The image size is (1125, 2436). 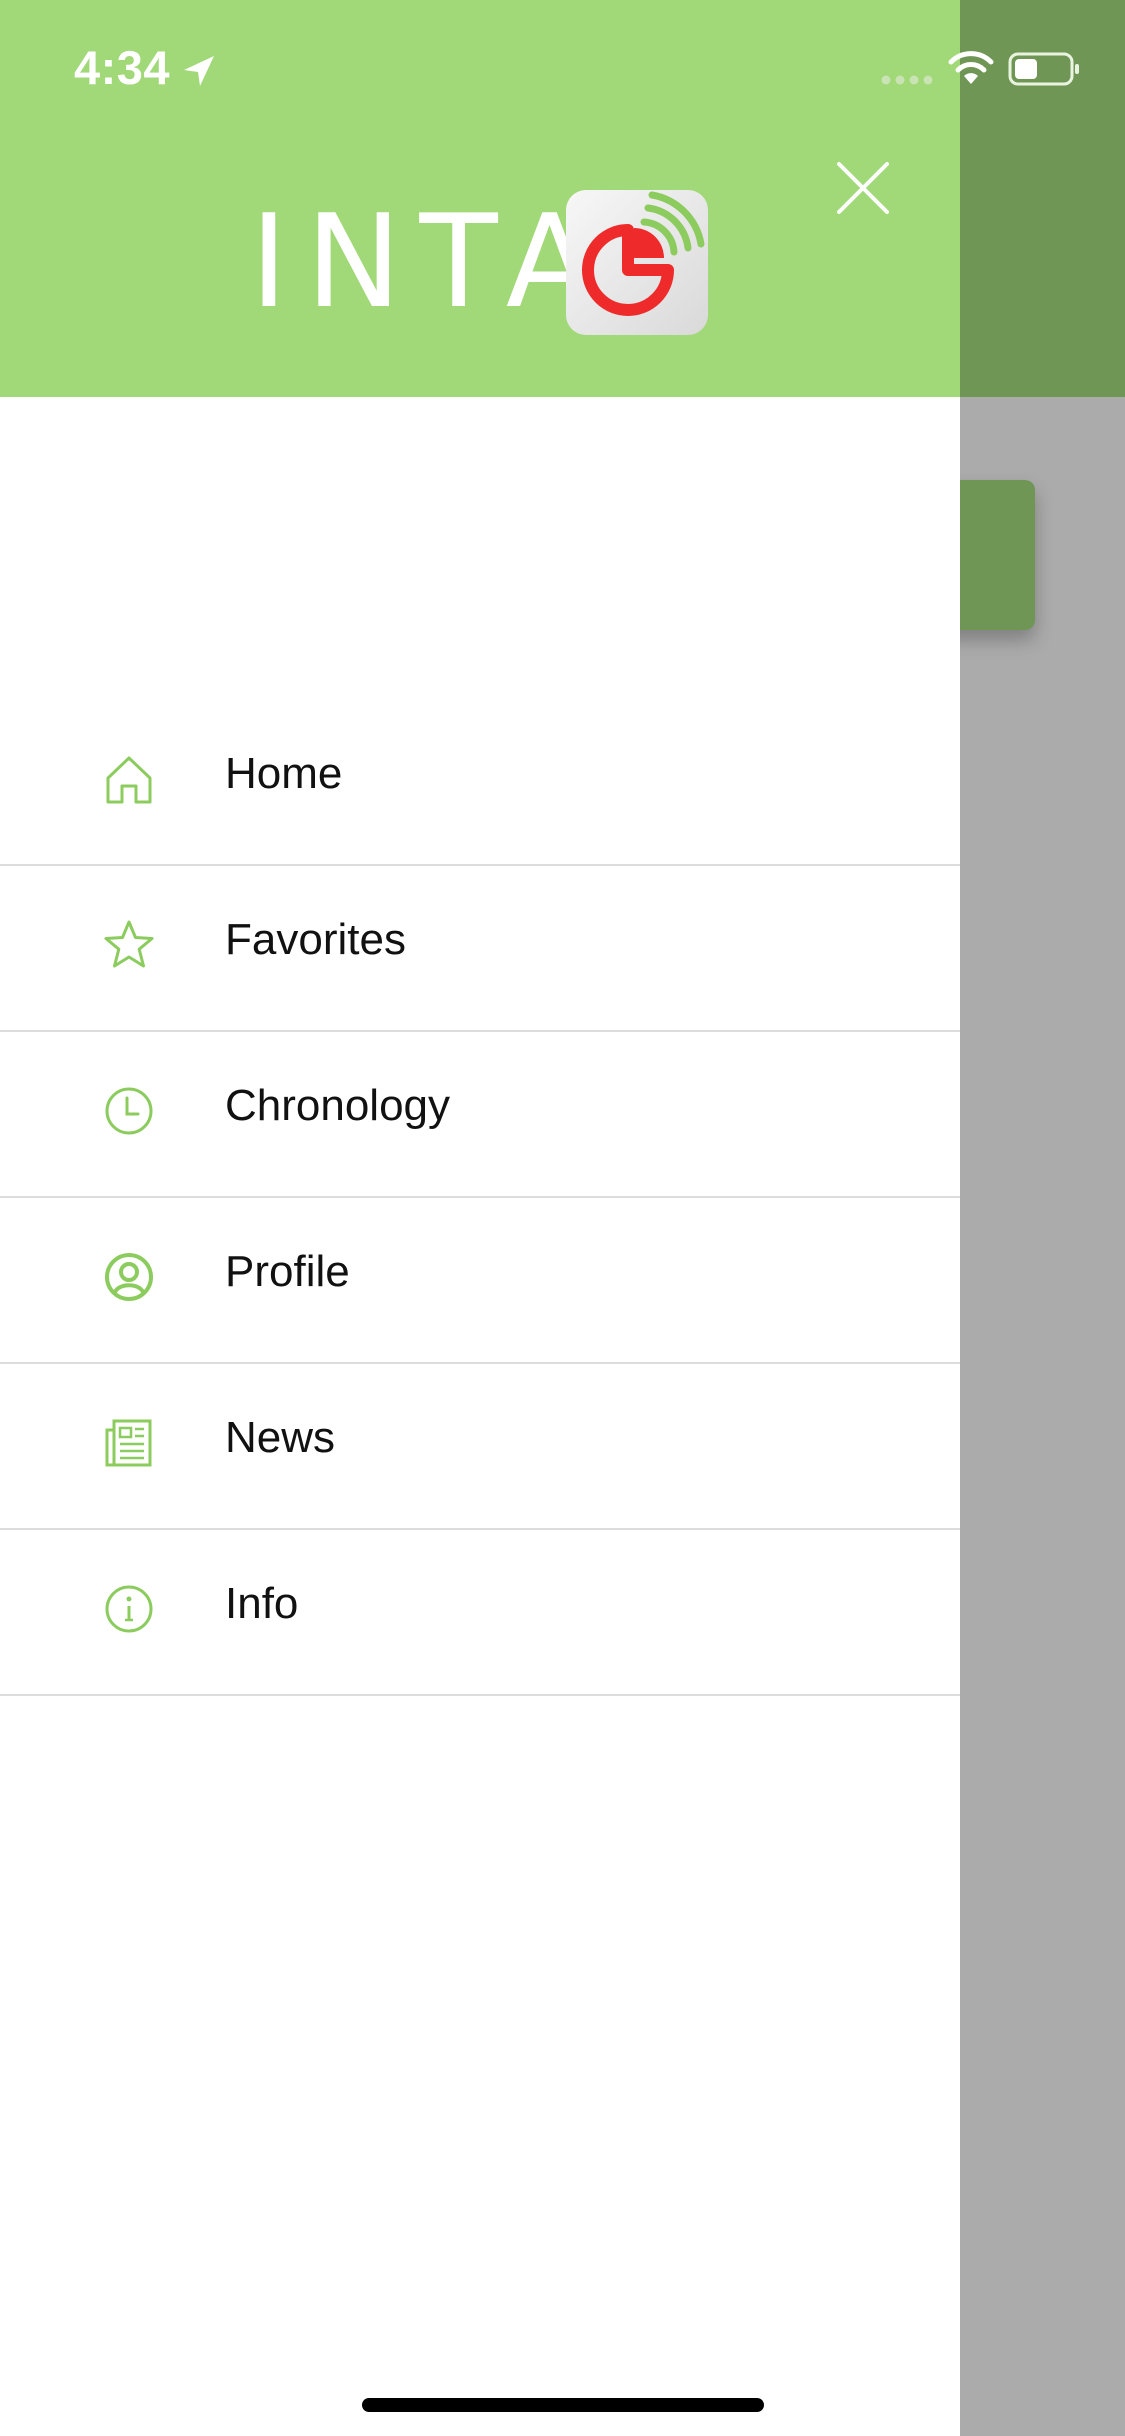 What do you see at coordinates (637, 262) in the screenshot?
I see `pie-chart-signal-icon` at bounding box center [637, 262].